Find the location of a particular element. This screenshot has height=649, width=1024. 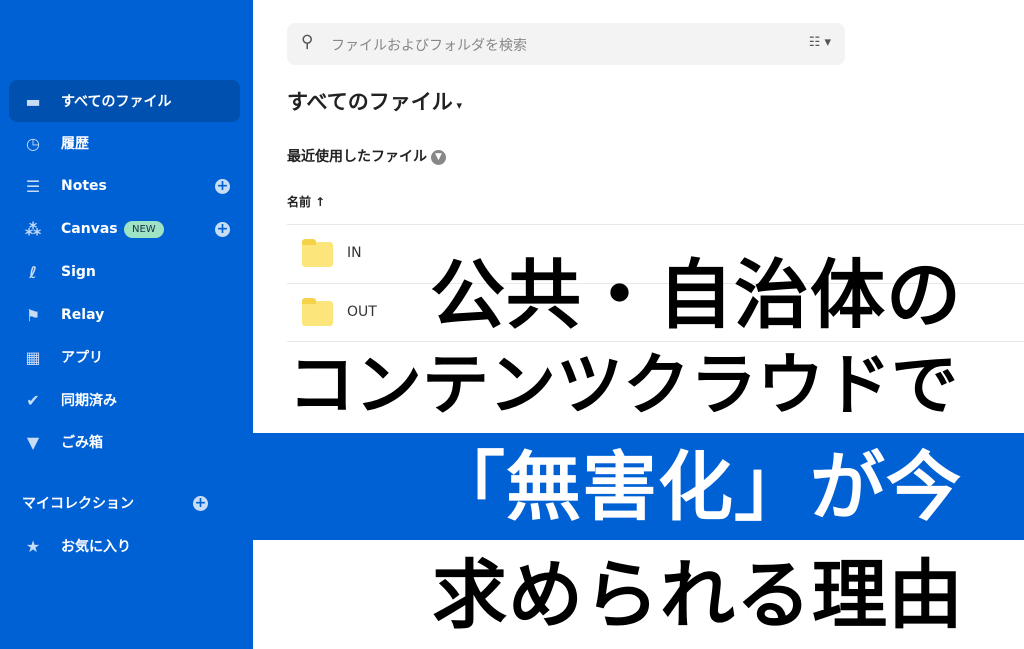

headline-line-1: 公共・自治体の is located at coordinates (696, 295).